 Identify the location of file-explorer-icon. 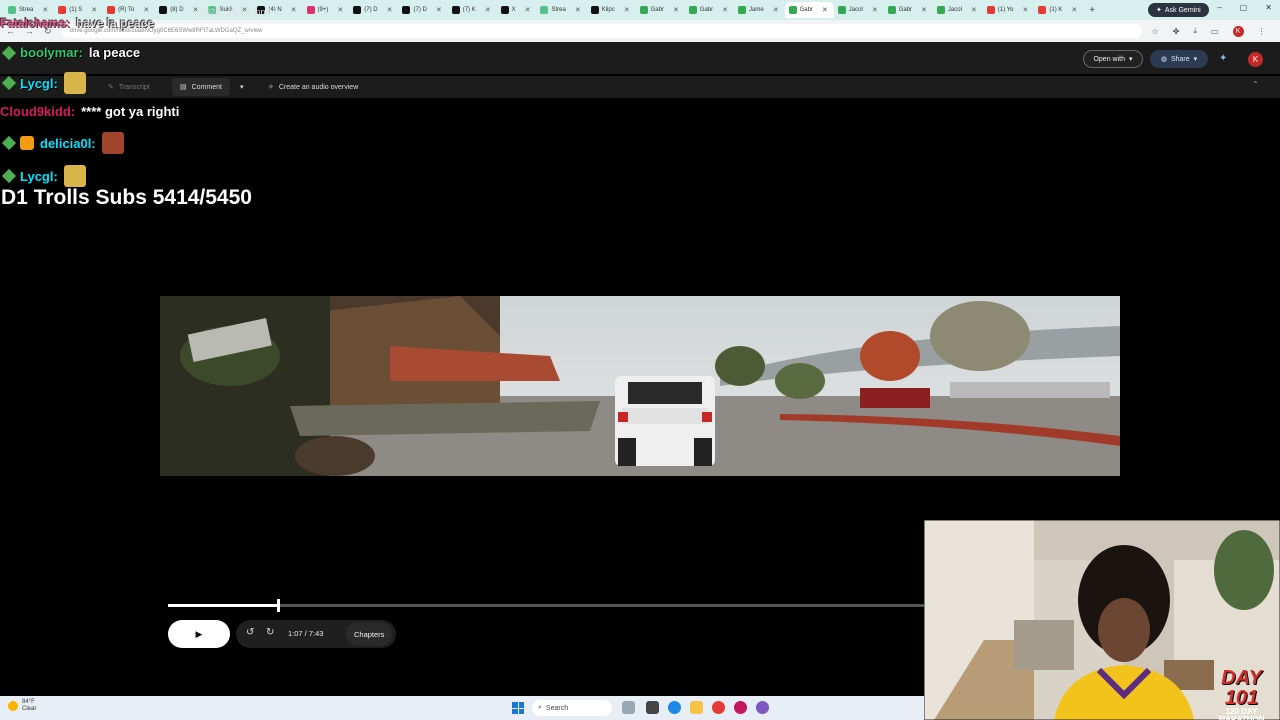
(652, 707).